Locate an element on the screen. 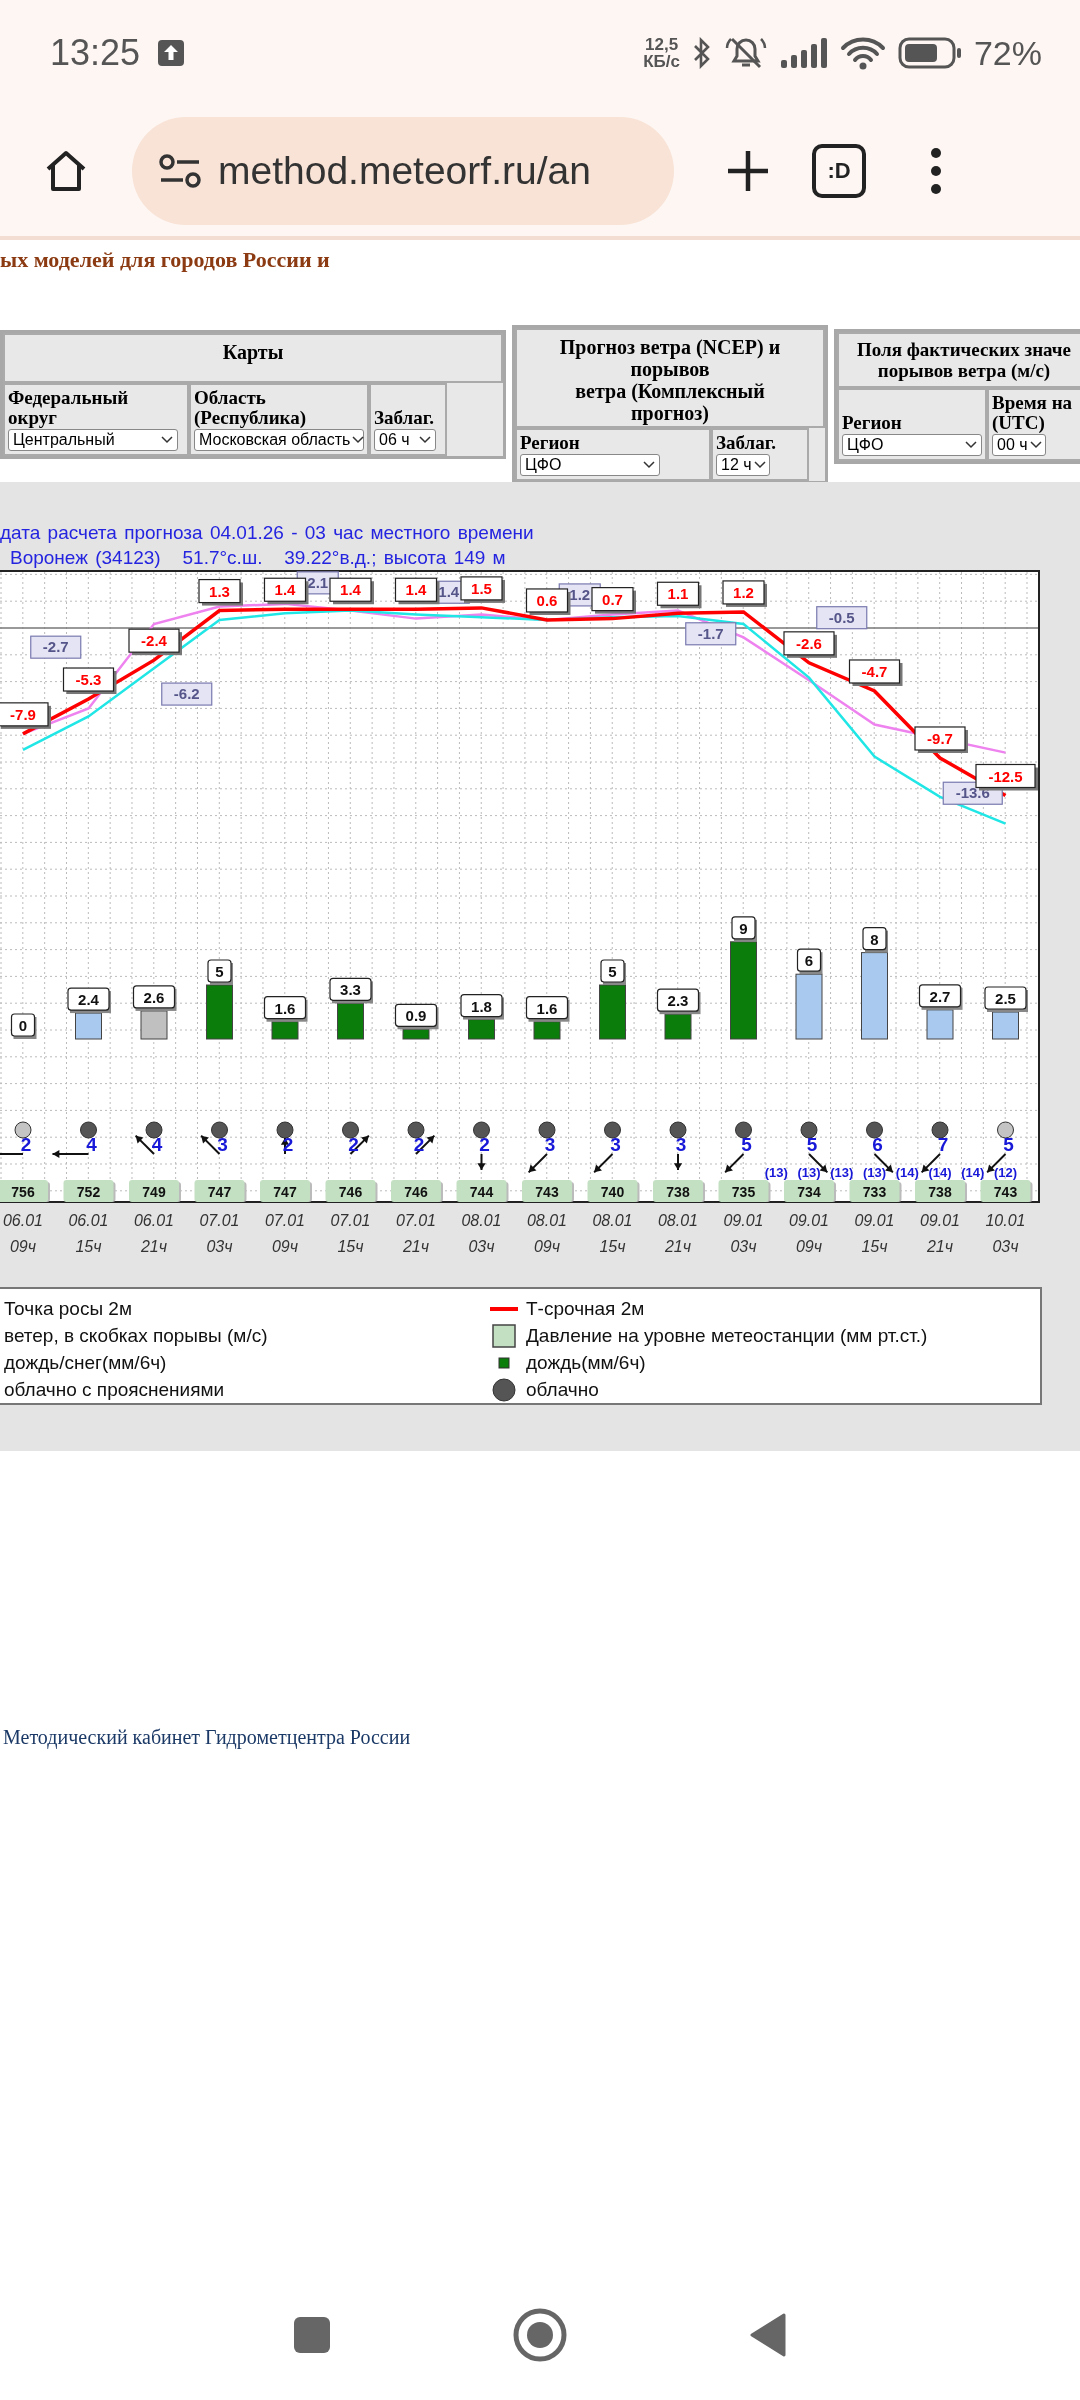  date-label: 07.01 09ч is located at coordinates (285, 1233).